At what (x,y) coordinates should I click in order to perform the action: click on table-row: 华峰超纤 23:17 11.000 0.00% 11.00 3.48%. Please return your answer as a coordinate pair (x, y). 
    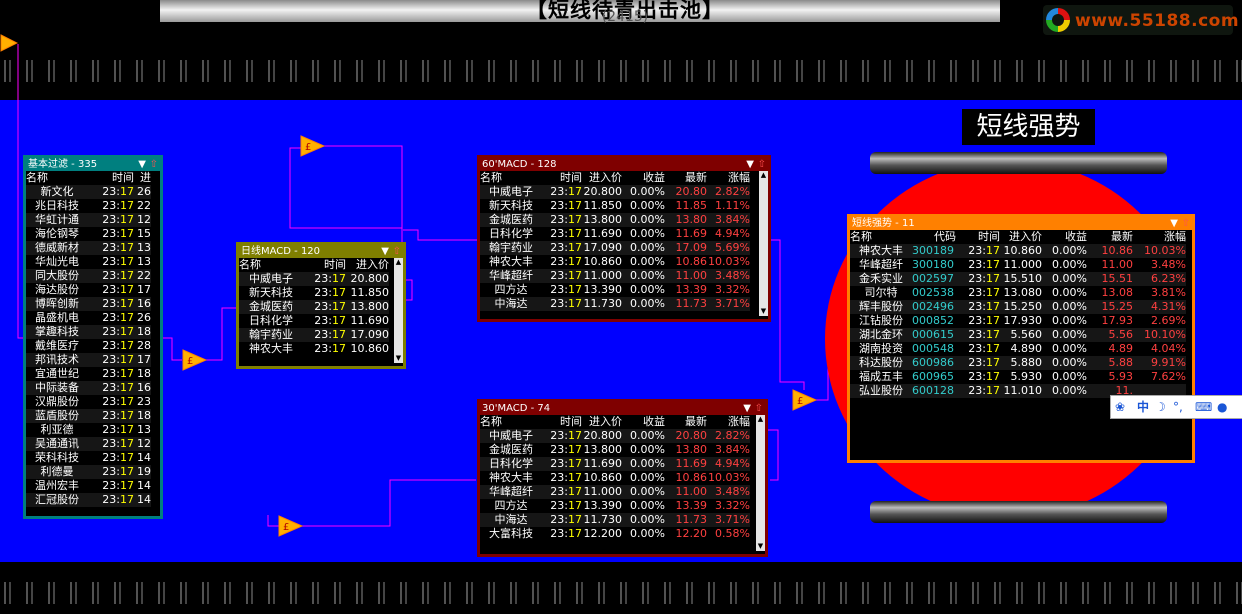
    Looking at the image, I should click on (615, 276).